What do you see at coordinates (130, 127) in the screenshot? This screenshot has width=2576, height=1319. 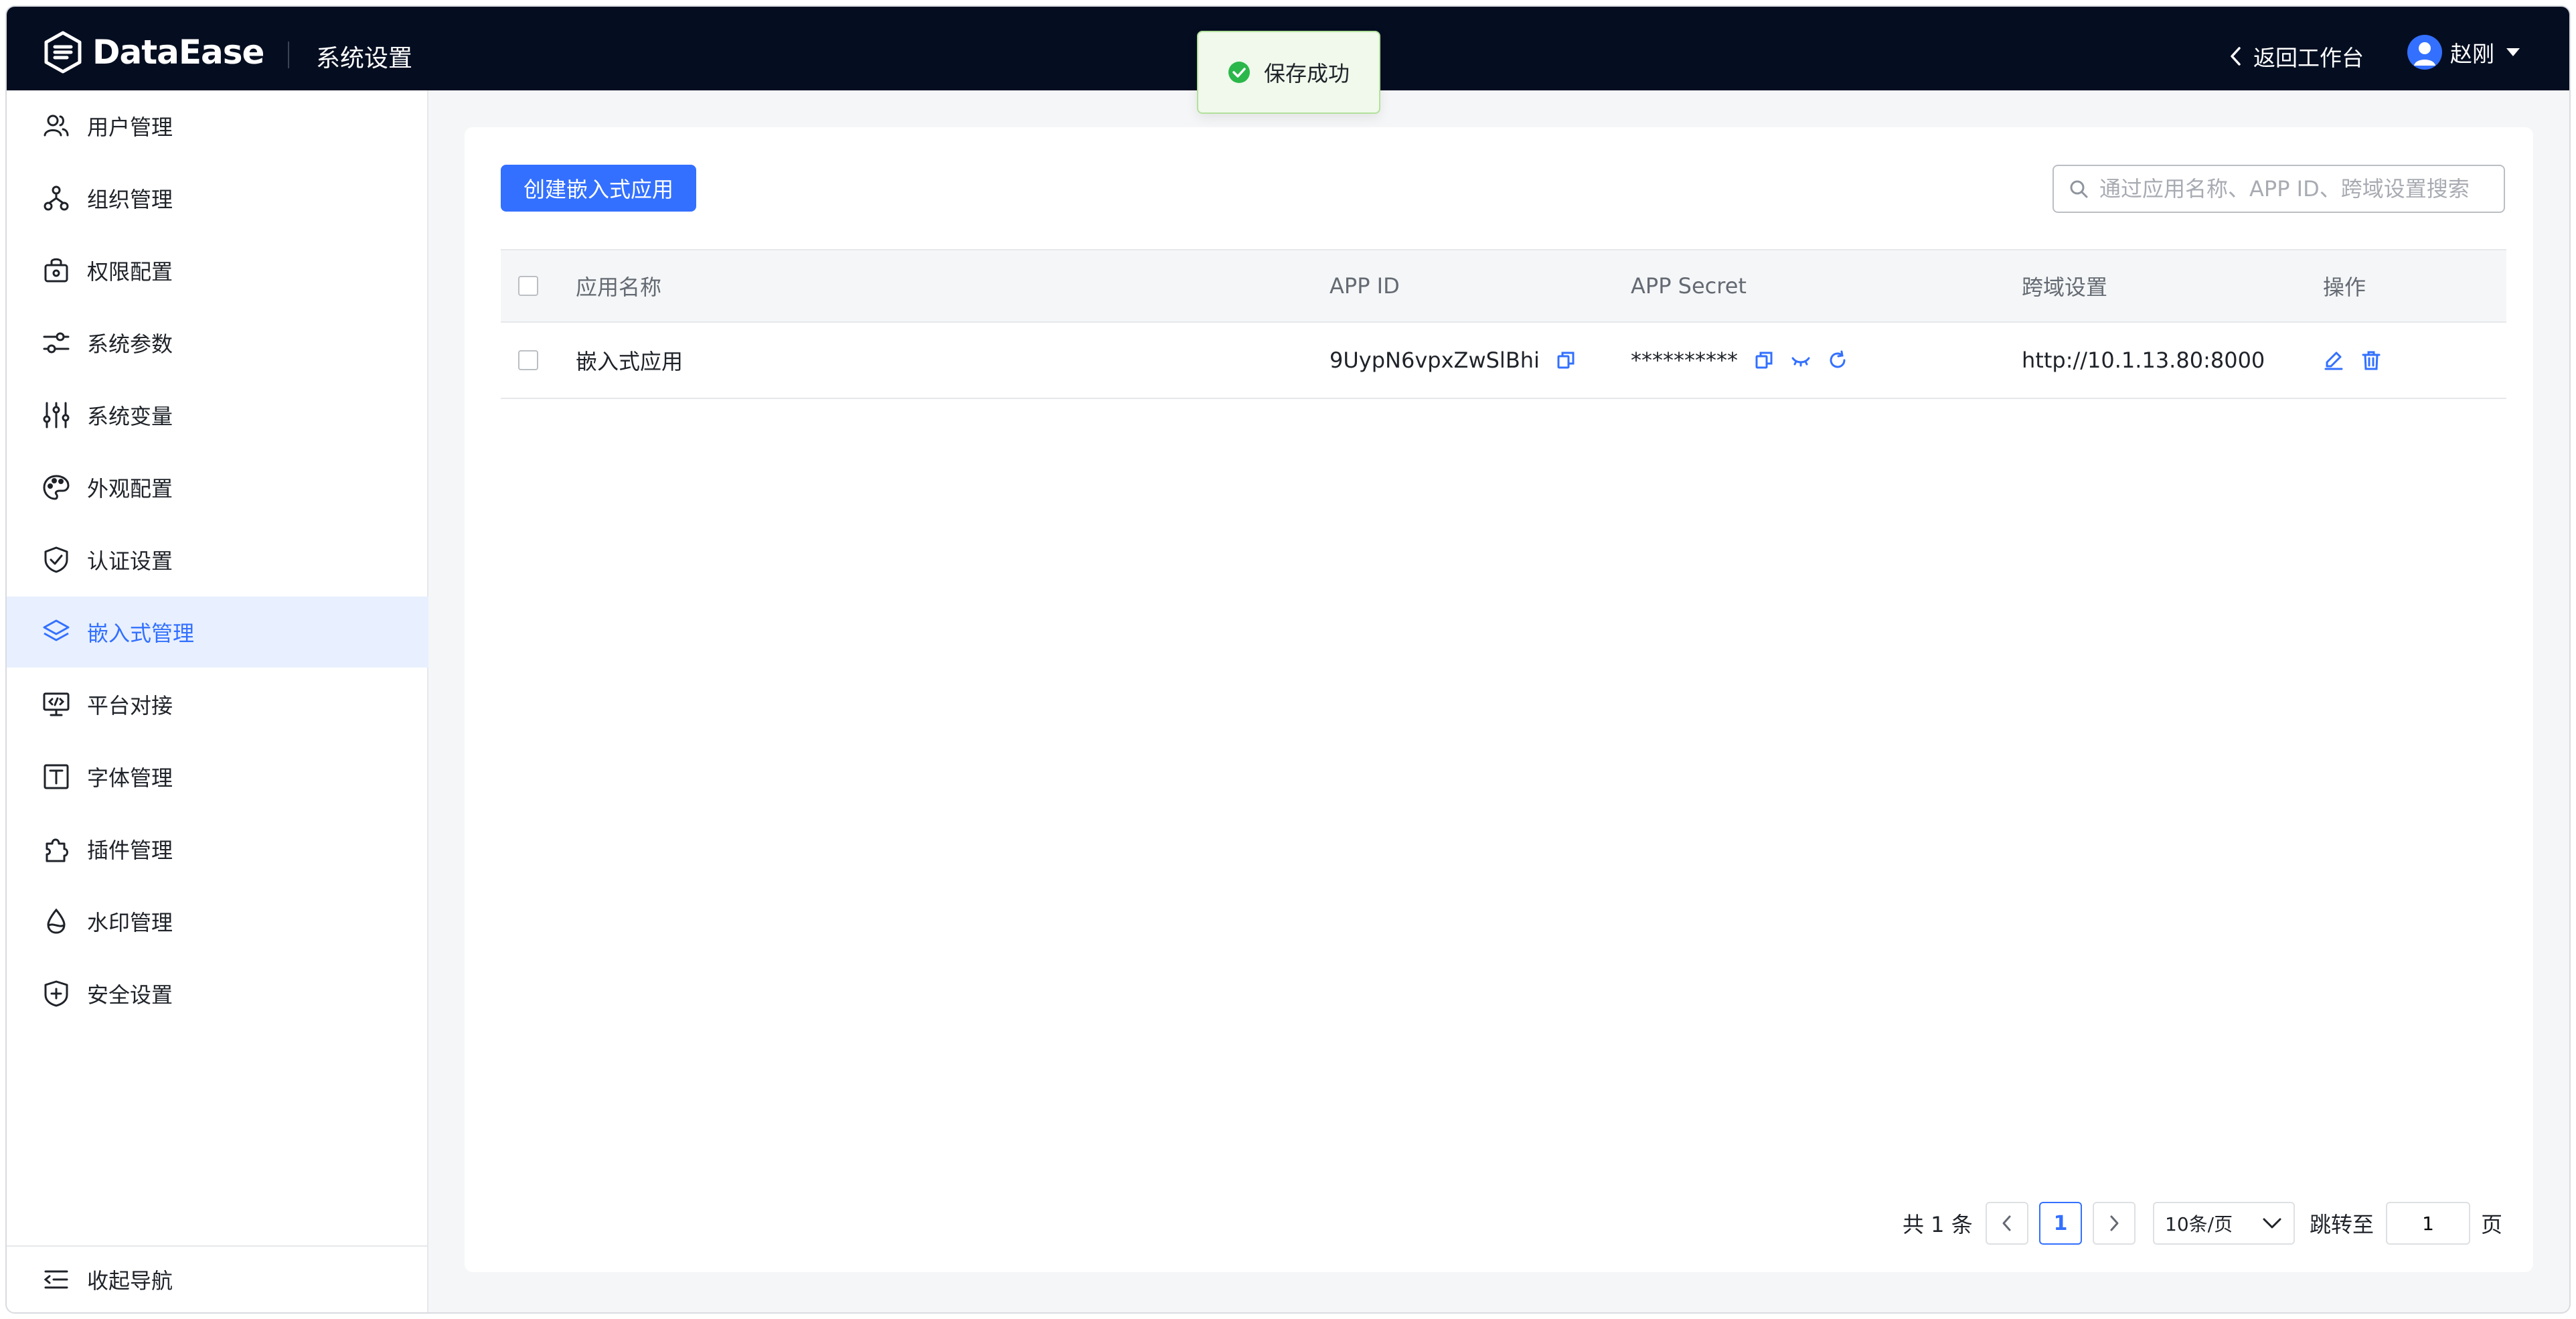 I see `sidebar-item-label: 用户管理` at bounding box center [130, 127].